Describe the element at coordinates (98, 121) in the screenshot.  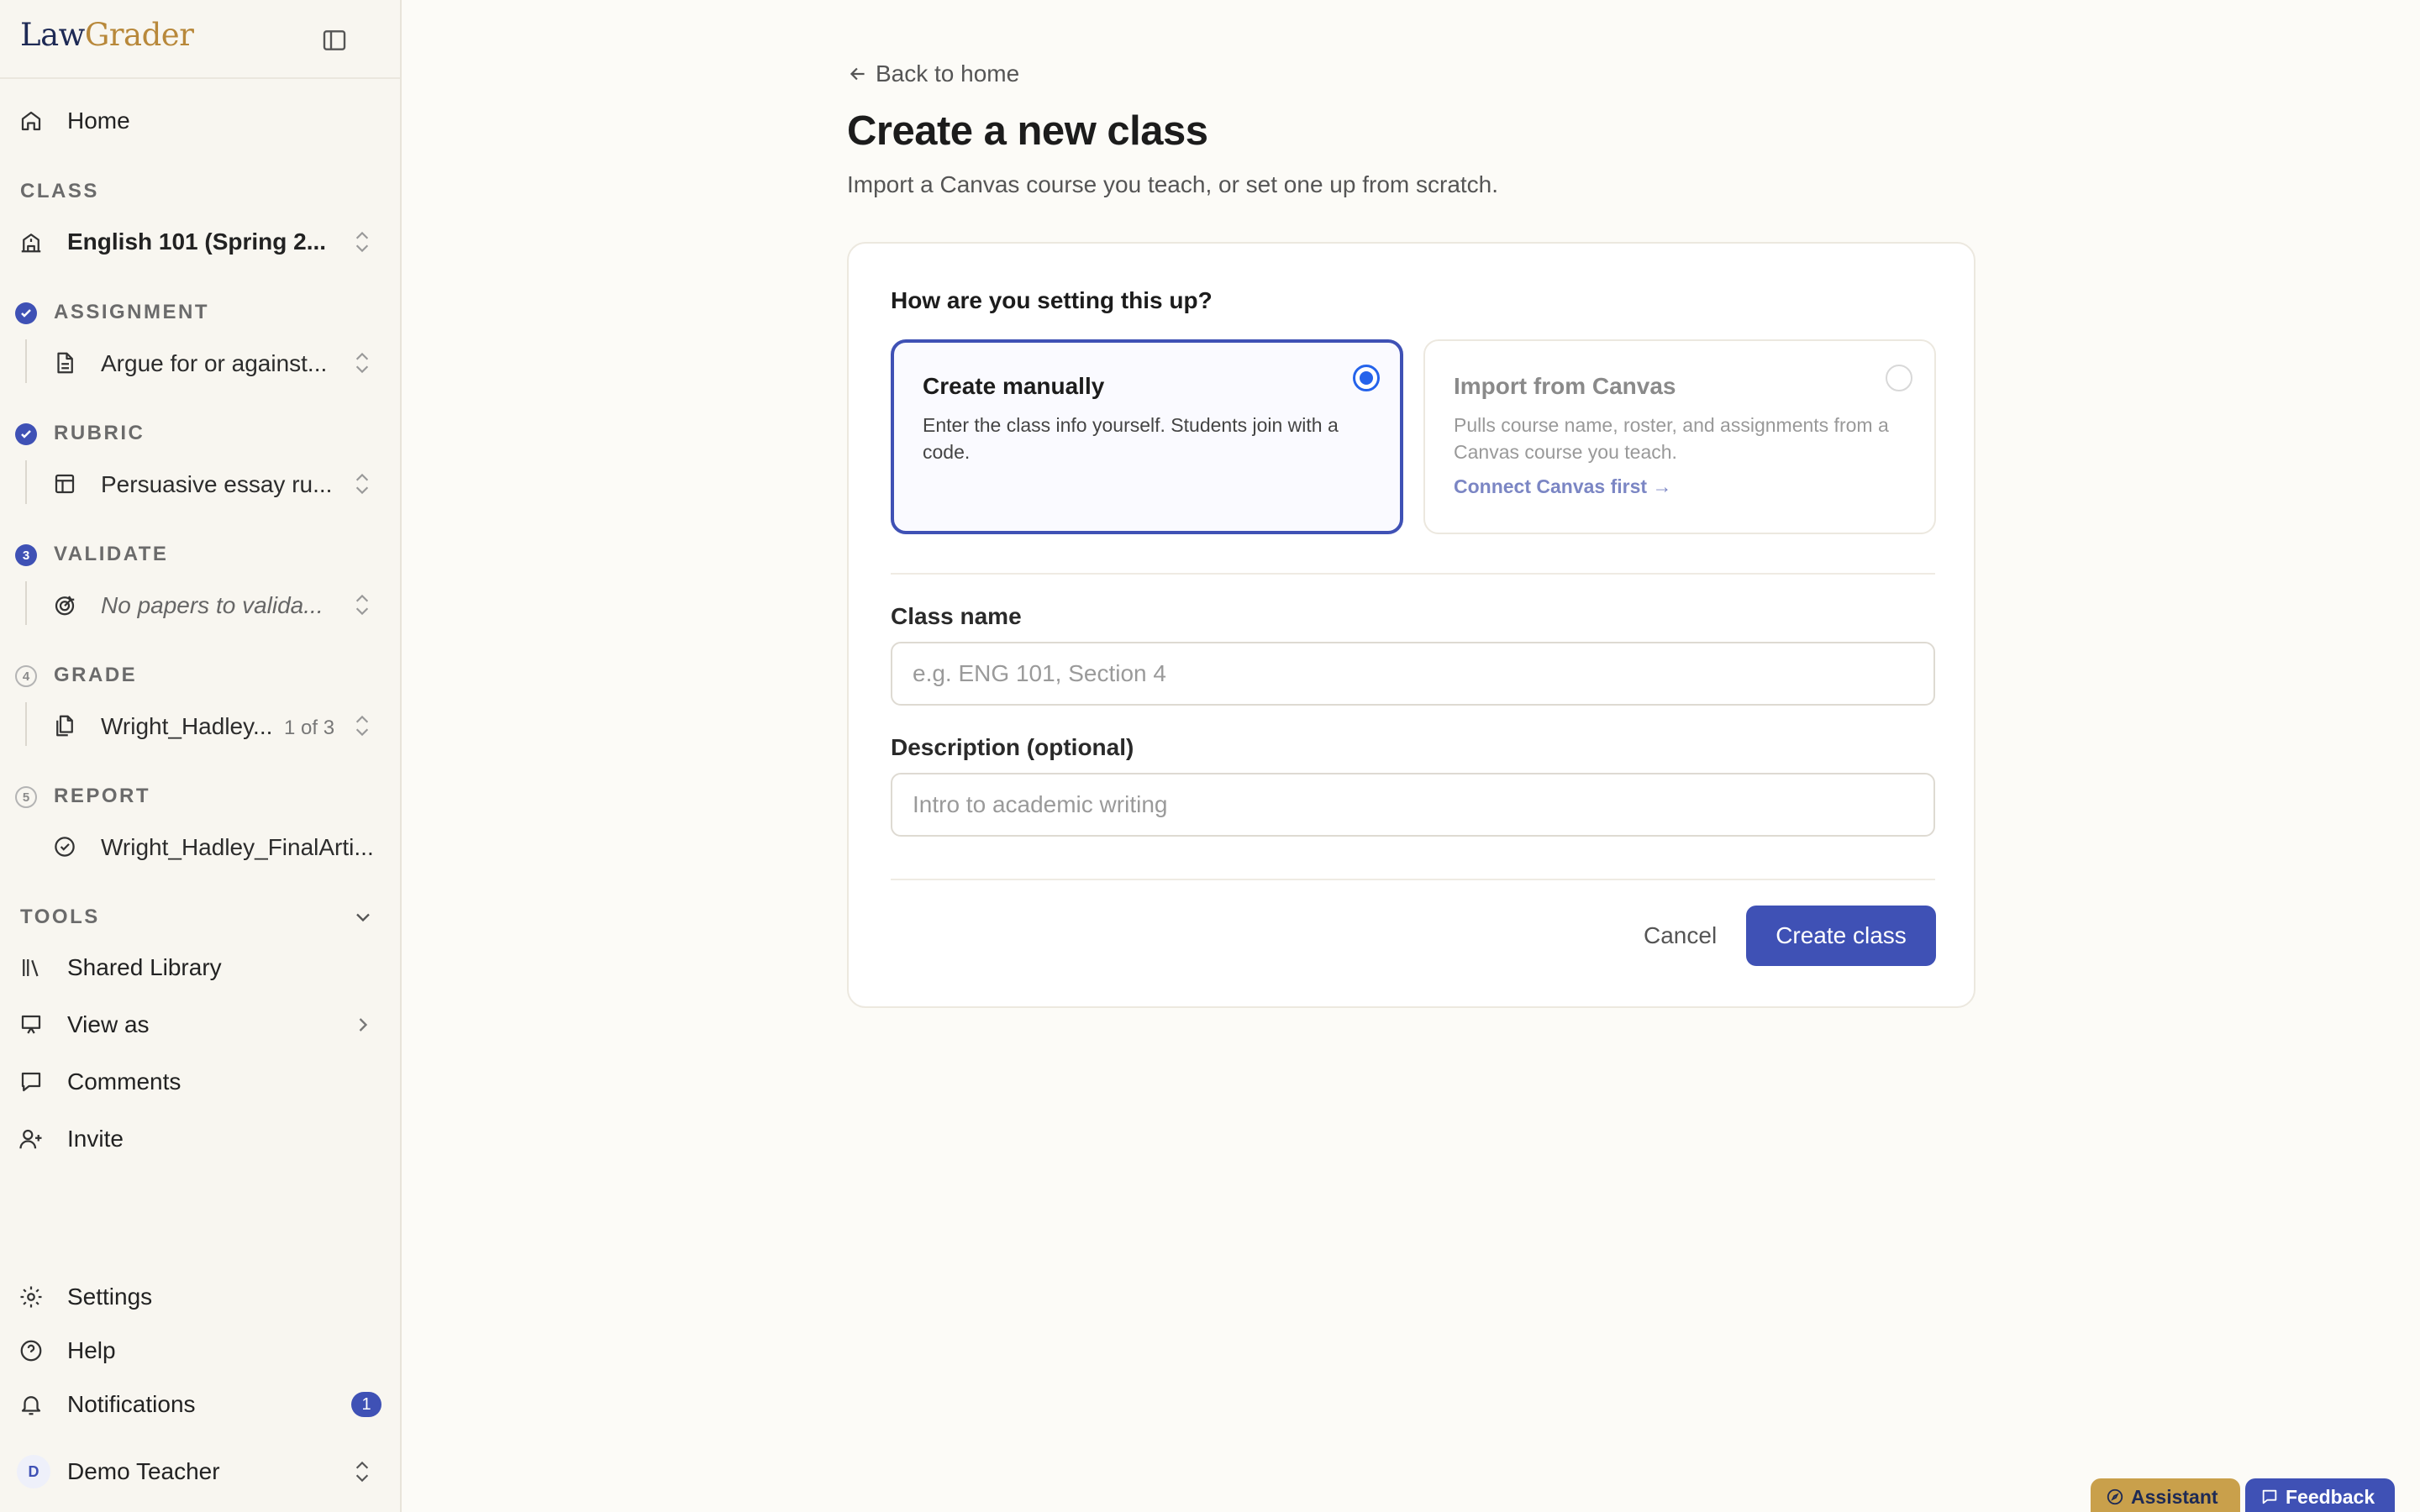
I see `sidebar-item-label: Home` at that location.